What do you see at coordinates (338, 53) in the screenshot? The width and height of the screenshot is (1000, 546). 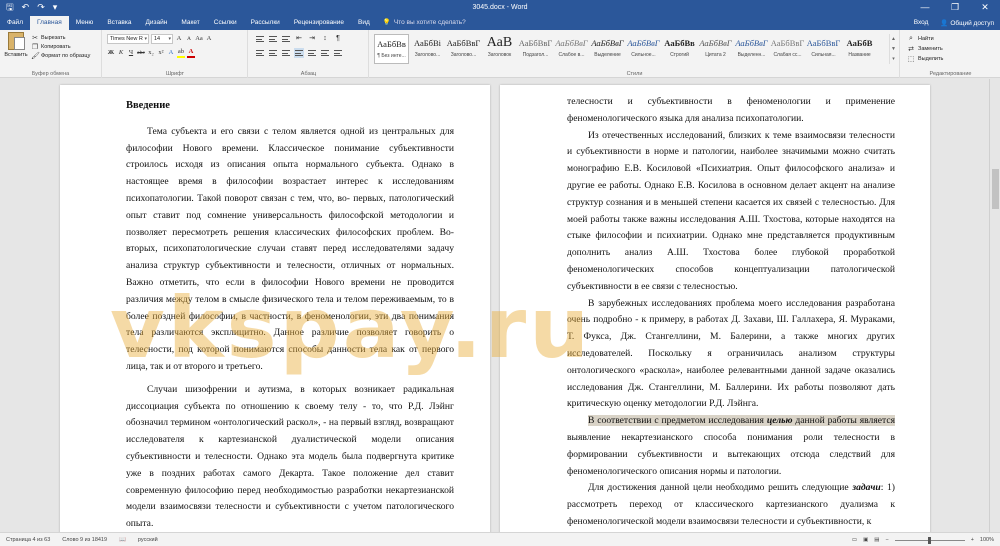 I see `borders-button` at bounding box center [338, 53].